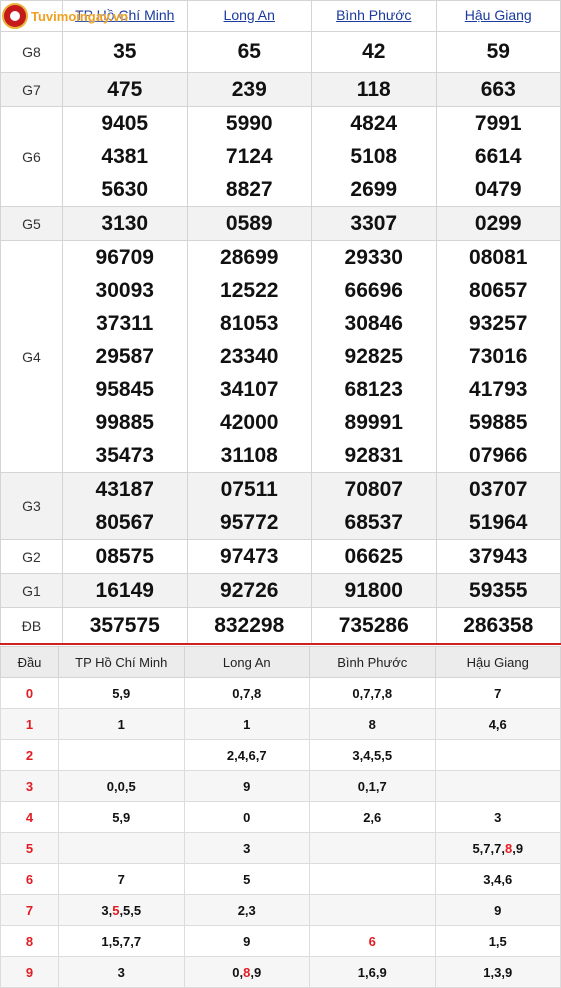  I want to click on loto-digits: 1,3,9, so click(498, 972).